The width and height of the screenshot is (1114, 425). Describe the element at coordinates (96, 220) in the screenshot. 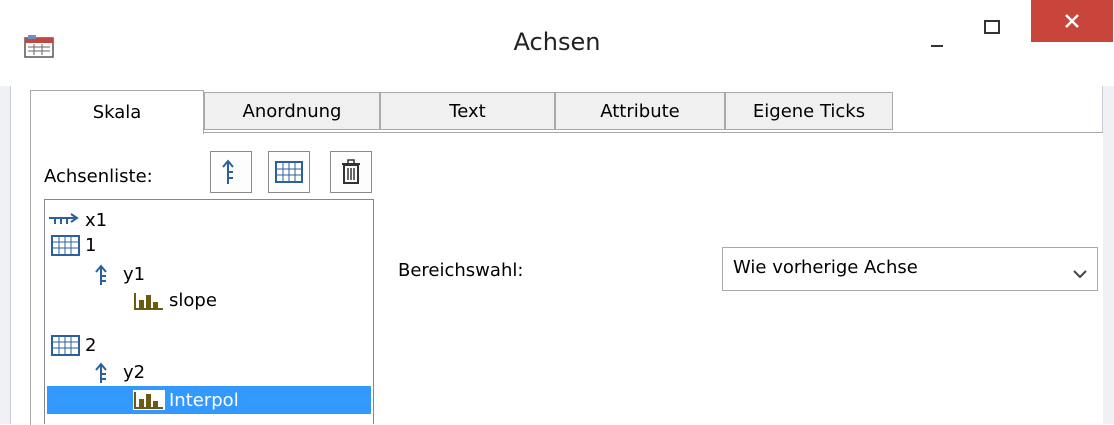

I see `tree-item-label: x1` at that location.